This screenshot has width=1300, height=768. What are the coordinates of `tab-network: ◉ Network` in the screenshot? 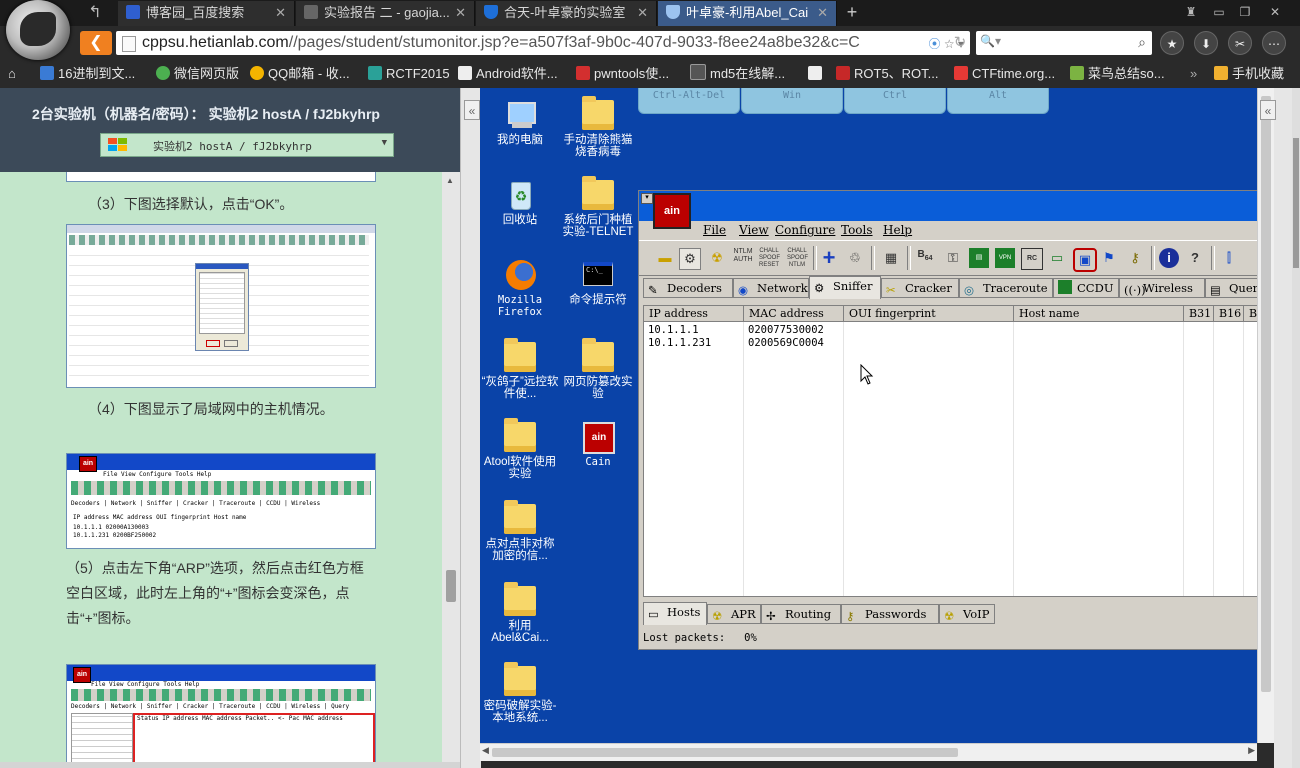 It's located at (771, 288).